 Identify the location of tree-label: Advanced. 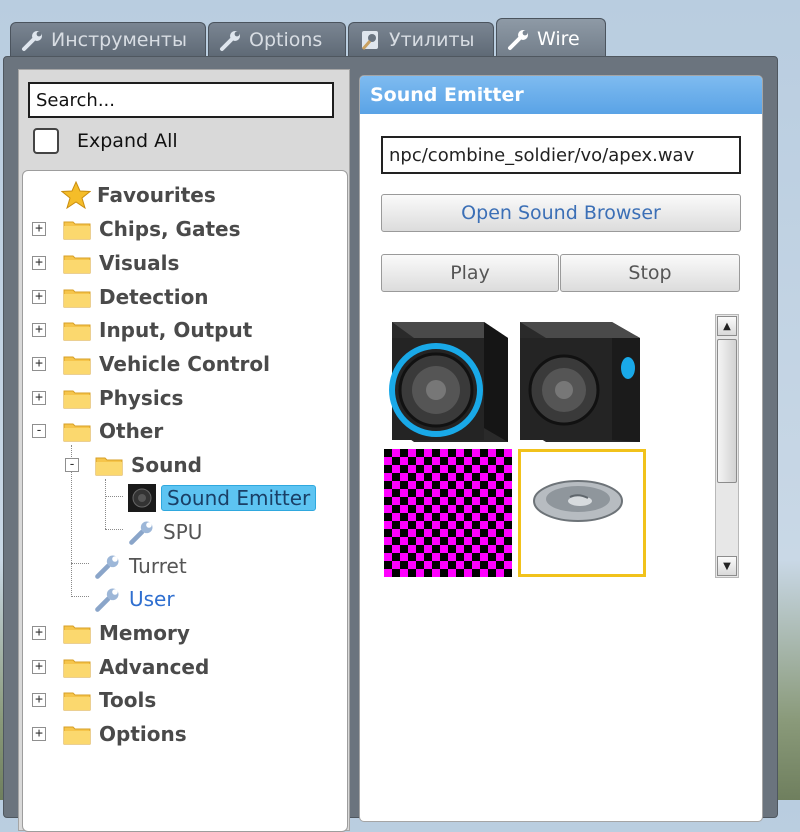
(154, 667).